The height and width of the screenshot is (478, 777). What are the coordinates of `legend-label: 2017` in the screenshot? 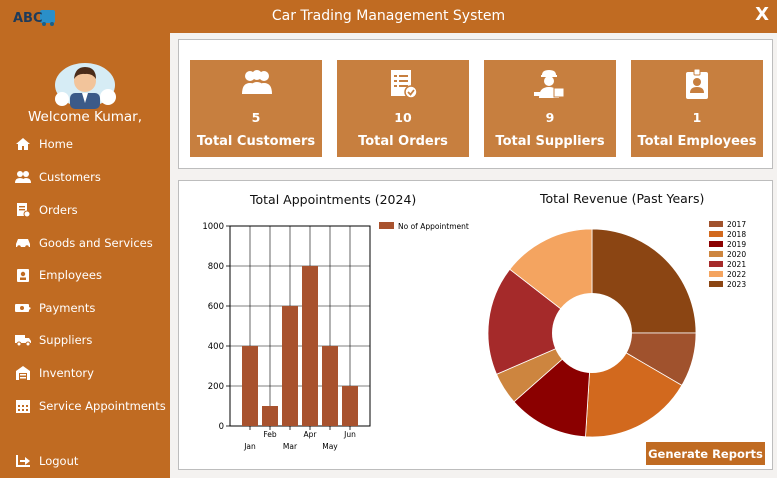 It's located at (736, 224).